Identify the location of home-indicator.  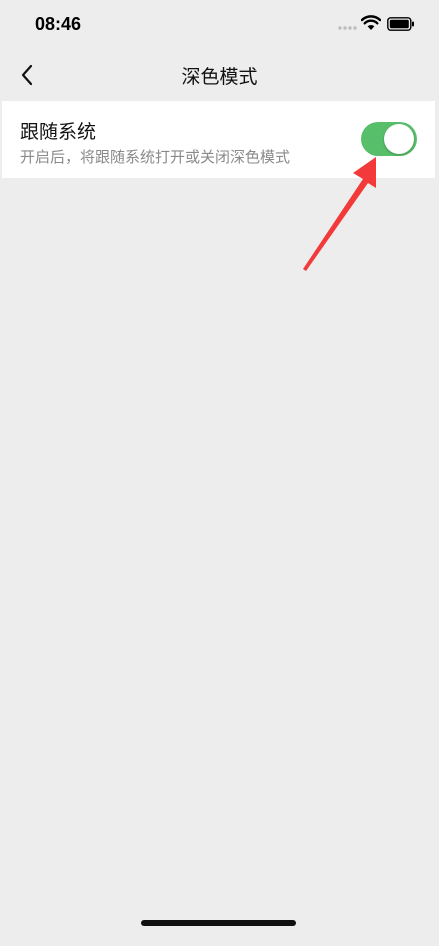
(218, 923).